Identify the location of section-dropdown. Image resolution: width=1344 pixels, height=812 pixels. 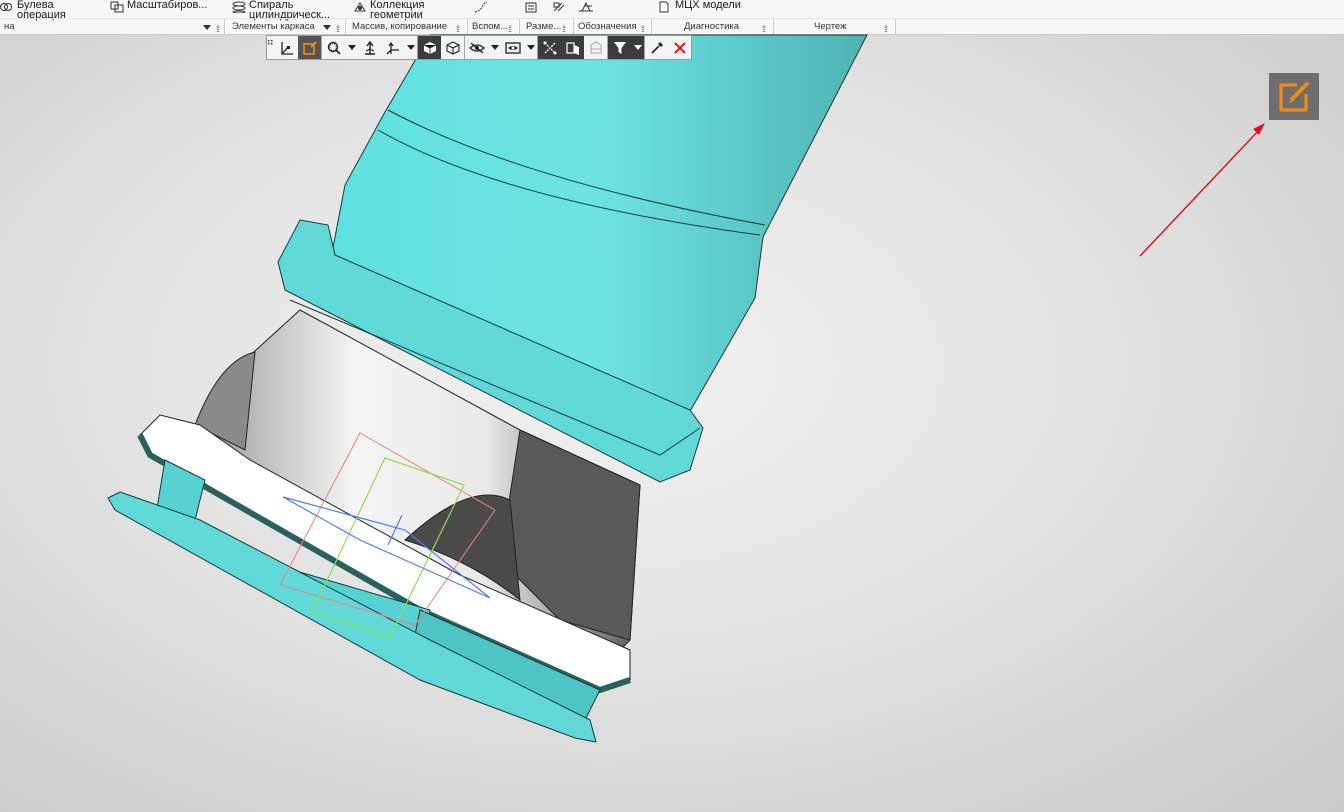
(530, 47).